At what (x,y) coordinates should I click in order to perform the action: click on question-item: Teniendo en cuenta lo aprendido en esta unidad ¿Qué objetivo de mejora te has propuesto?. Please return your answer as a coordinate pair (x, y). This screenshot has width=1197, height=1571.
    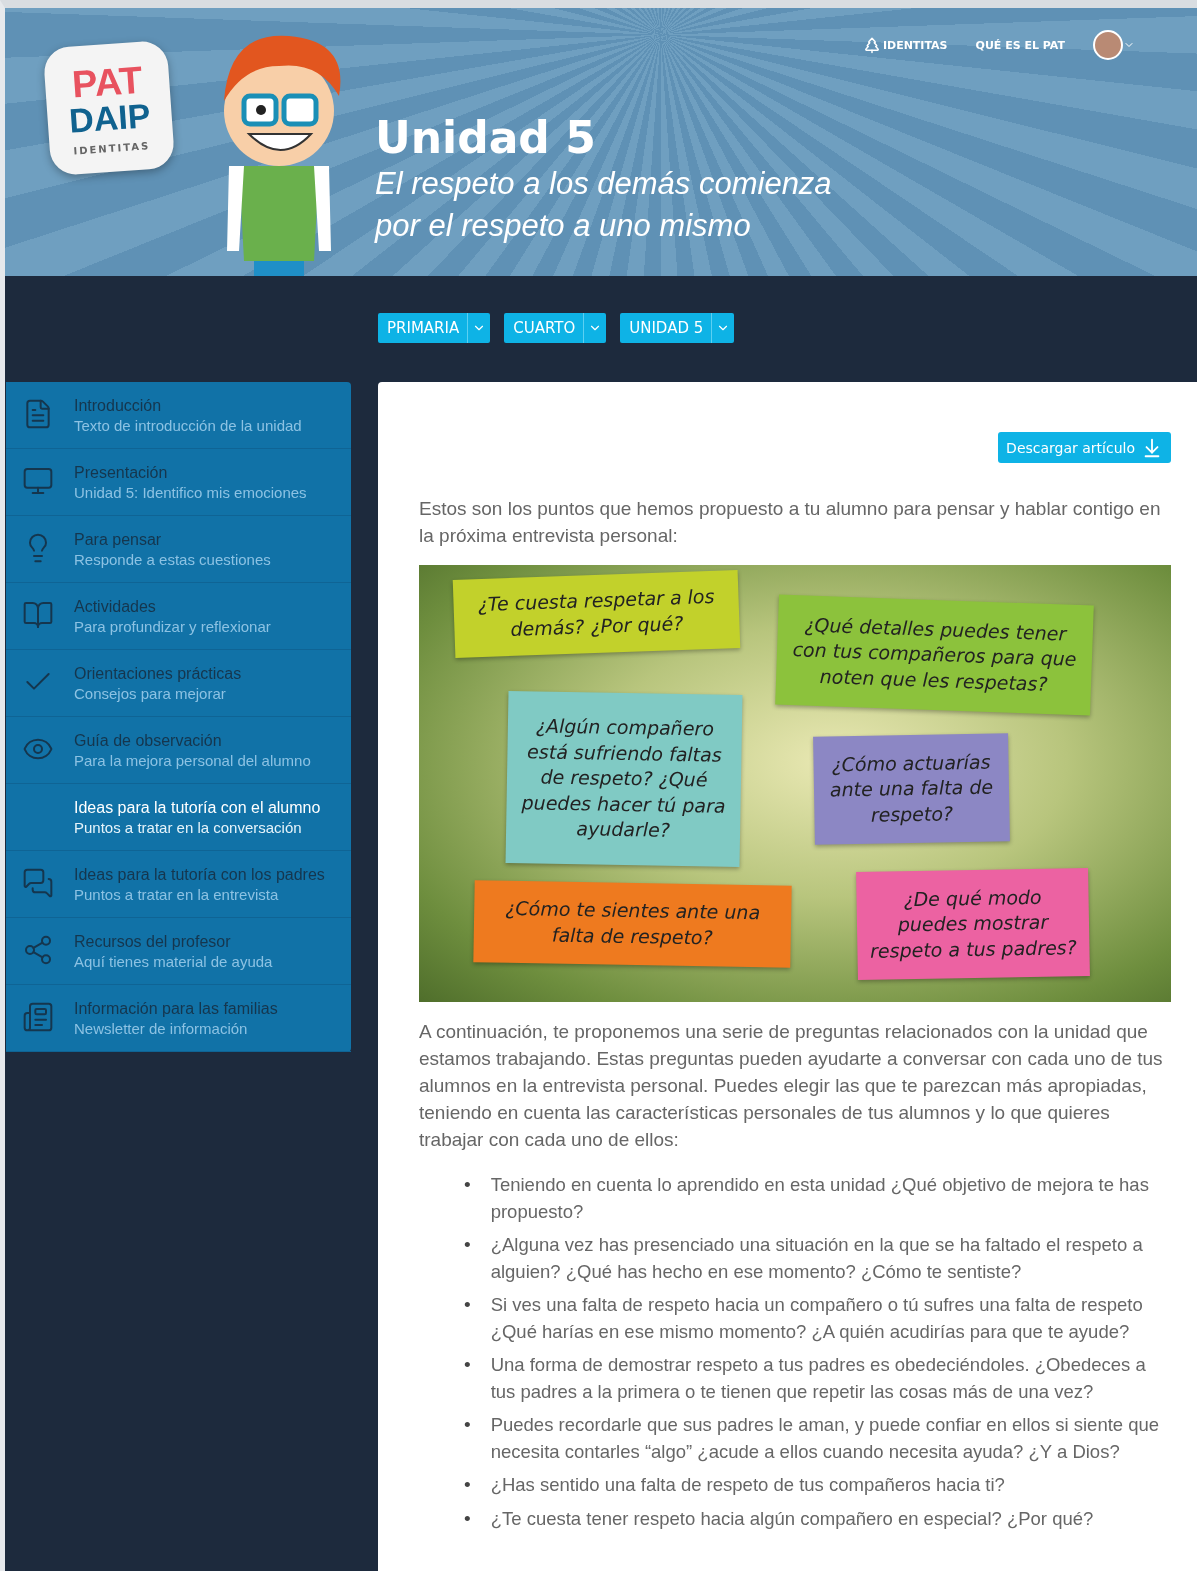
    Looking at the image, I should click on (820, 1198).